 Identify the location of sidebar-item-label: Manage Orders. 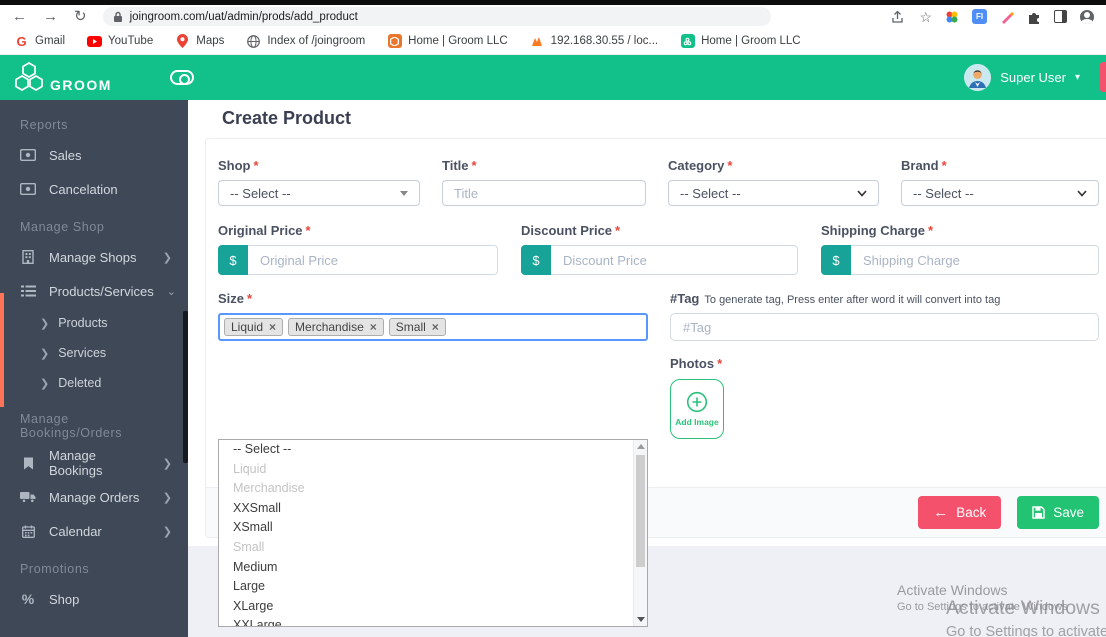
(94, 497).